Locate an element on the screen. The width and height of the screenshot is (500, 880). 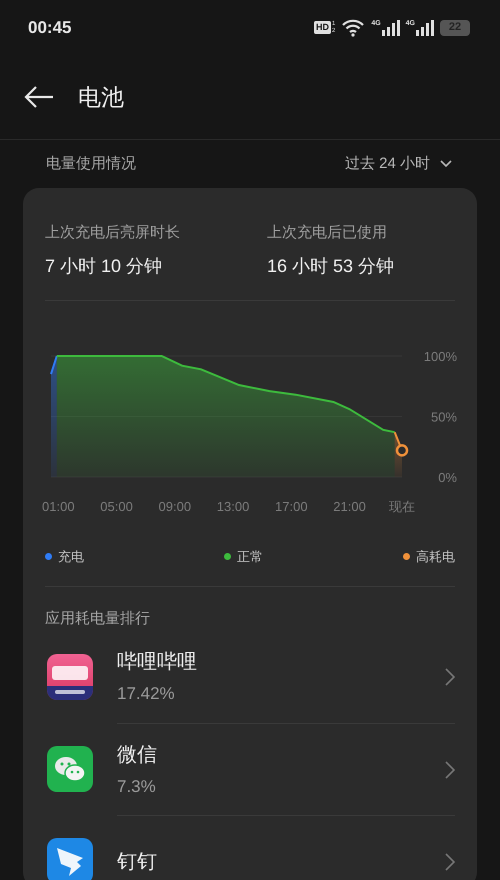
legend-label: 充电 is located at coordinates (71, 557).